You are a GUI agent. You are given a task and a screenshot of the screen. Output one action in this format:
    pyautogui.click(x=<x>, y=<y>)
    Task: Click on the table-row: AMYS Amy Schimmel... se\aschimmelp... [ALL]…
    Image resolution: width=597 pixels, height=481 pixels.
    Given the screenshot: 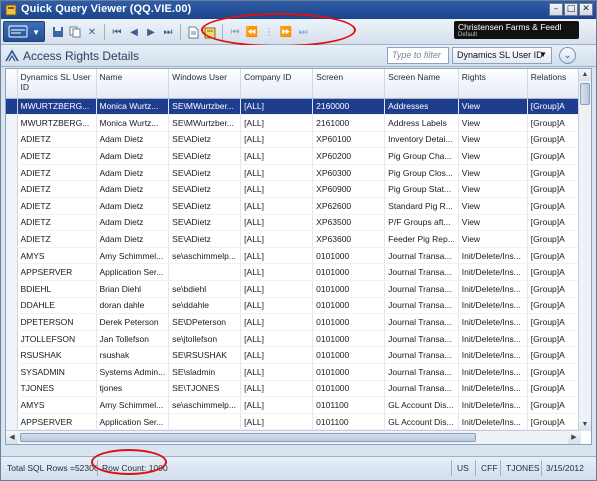 What is the action you would take?
    pyautogui.click(x=293, y=405)
    